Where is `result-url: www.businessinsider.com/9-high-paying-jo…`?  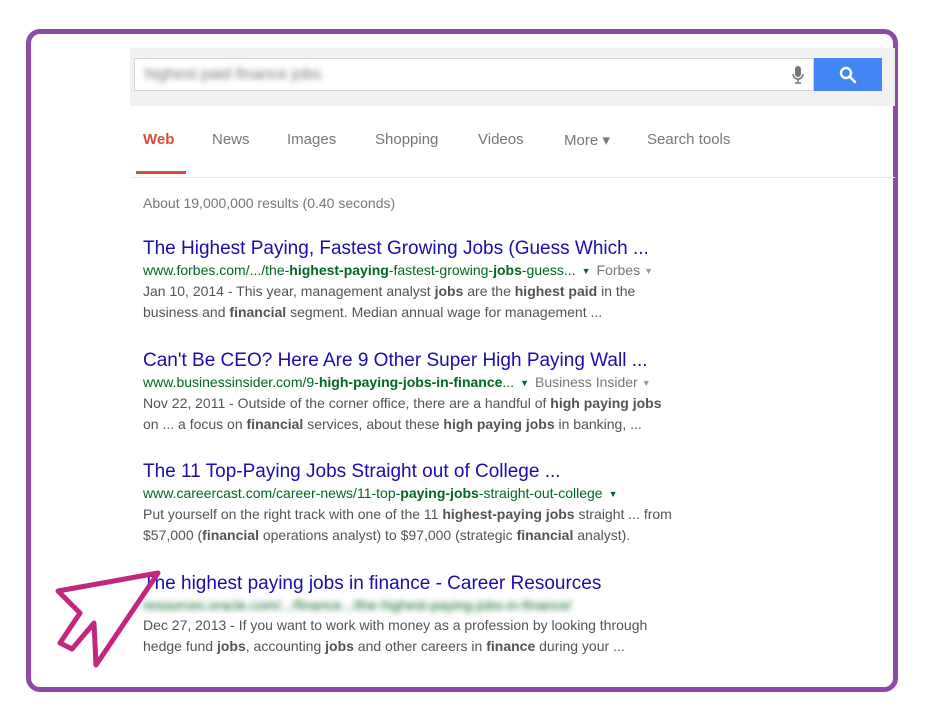
result-url: www.businessinsider.com/9-high-paying-jo… is located at coordinates (397, 382).